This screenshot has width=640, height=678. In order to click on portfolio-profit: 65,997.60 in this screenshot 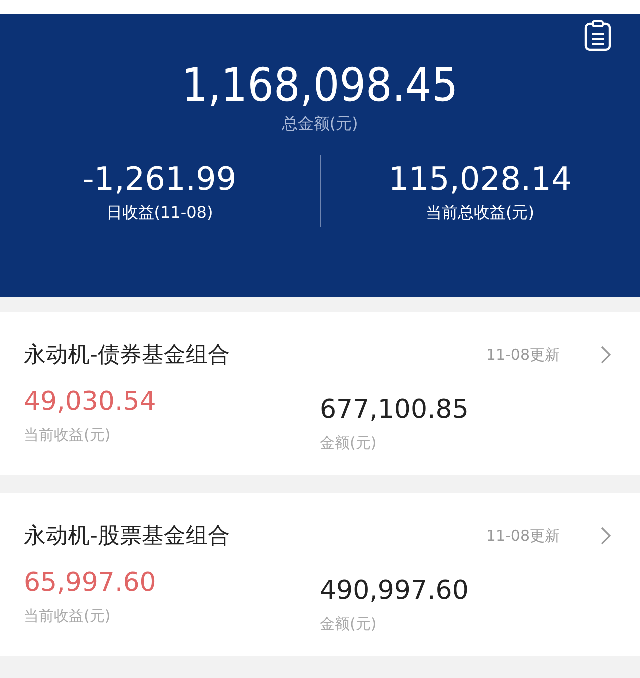, I will do `click(91, 583)`.